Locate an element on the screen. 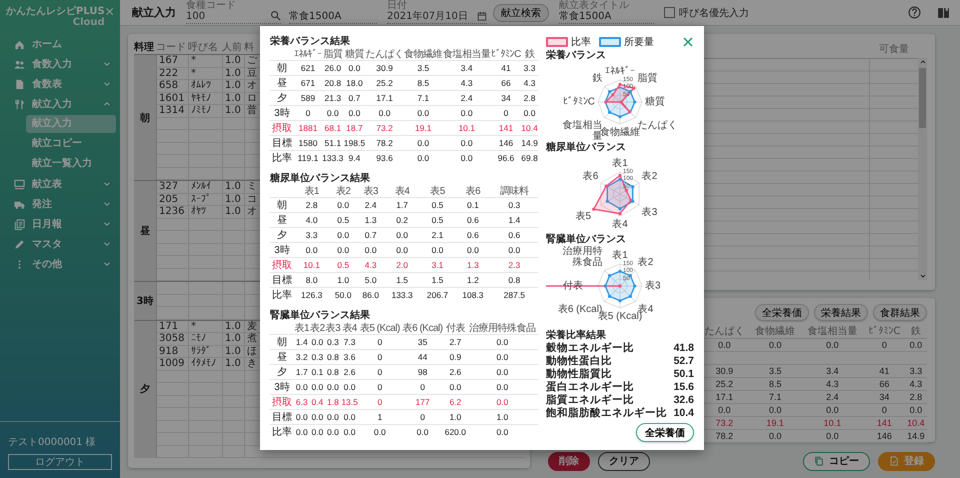 Image resolution: width=960 pixels, height=478 pixels. meal-label: 昼 is located at coordinates (145, 231).